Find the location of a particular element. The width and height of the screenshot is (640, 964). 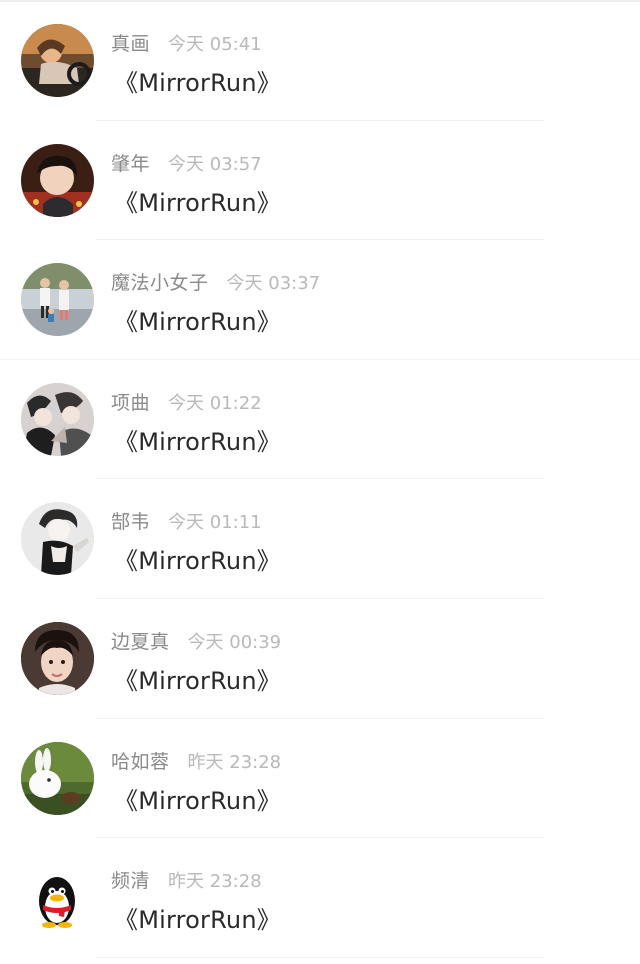

anime-character-avatar is located at coordinates (57, 539).